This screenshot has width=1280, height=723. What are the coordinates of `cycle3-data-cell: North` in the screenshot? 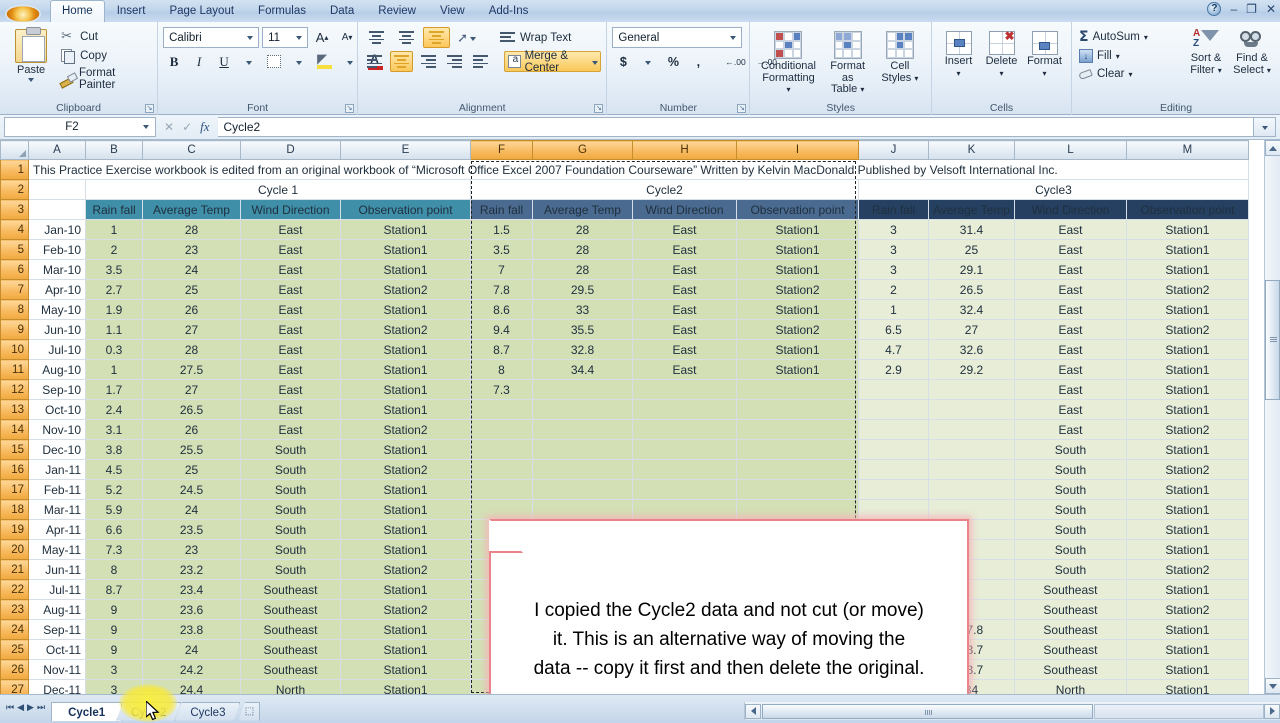 It's located at (1070, 686).